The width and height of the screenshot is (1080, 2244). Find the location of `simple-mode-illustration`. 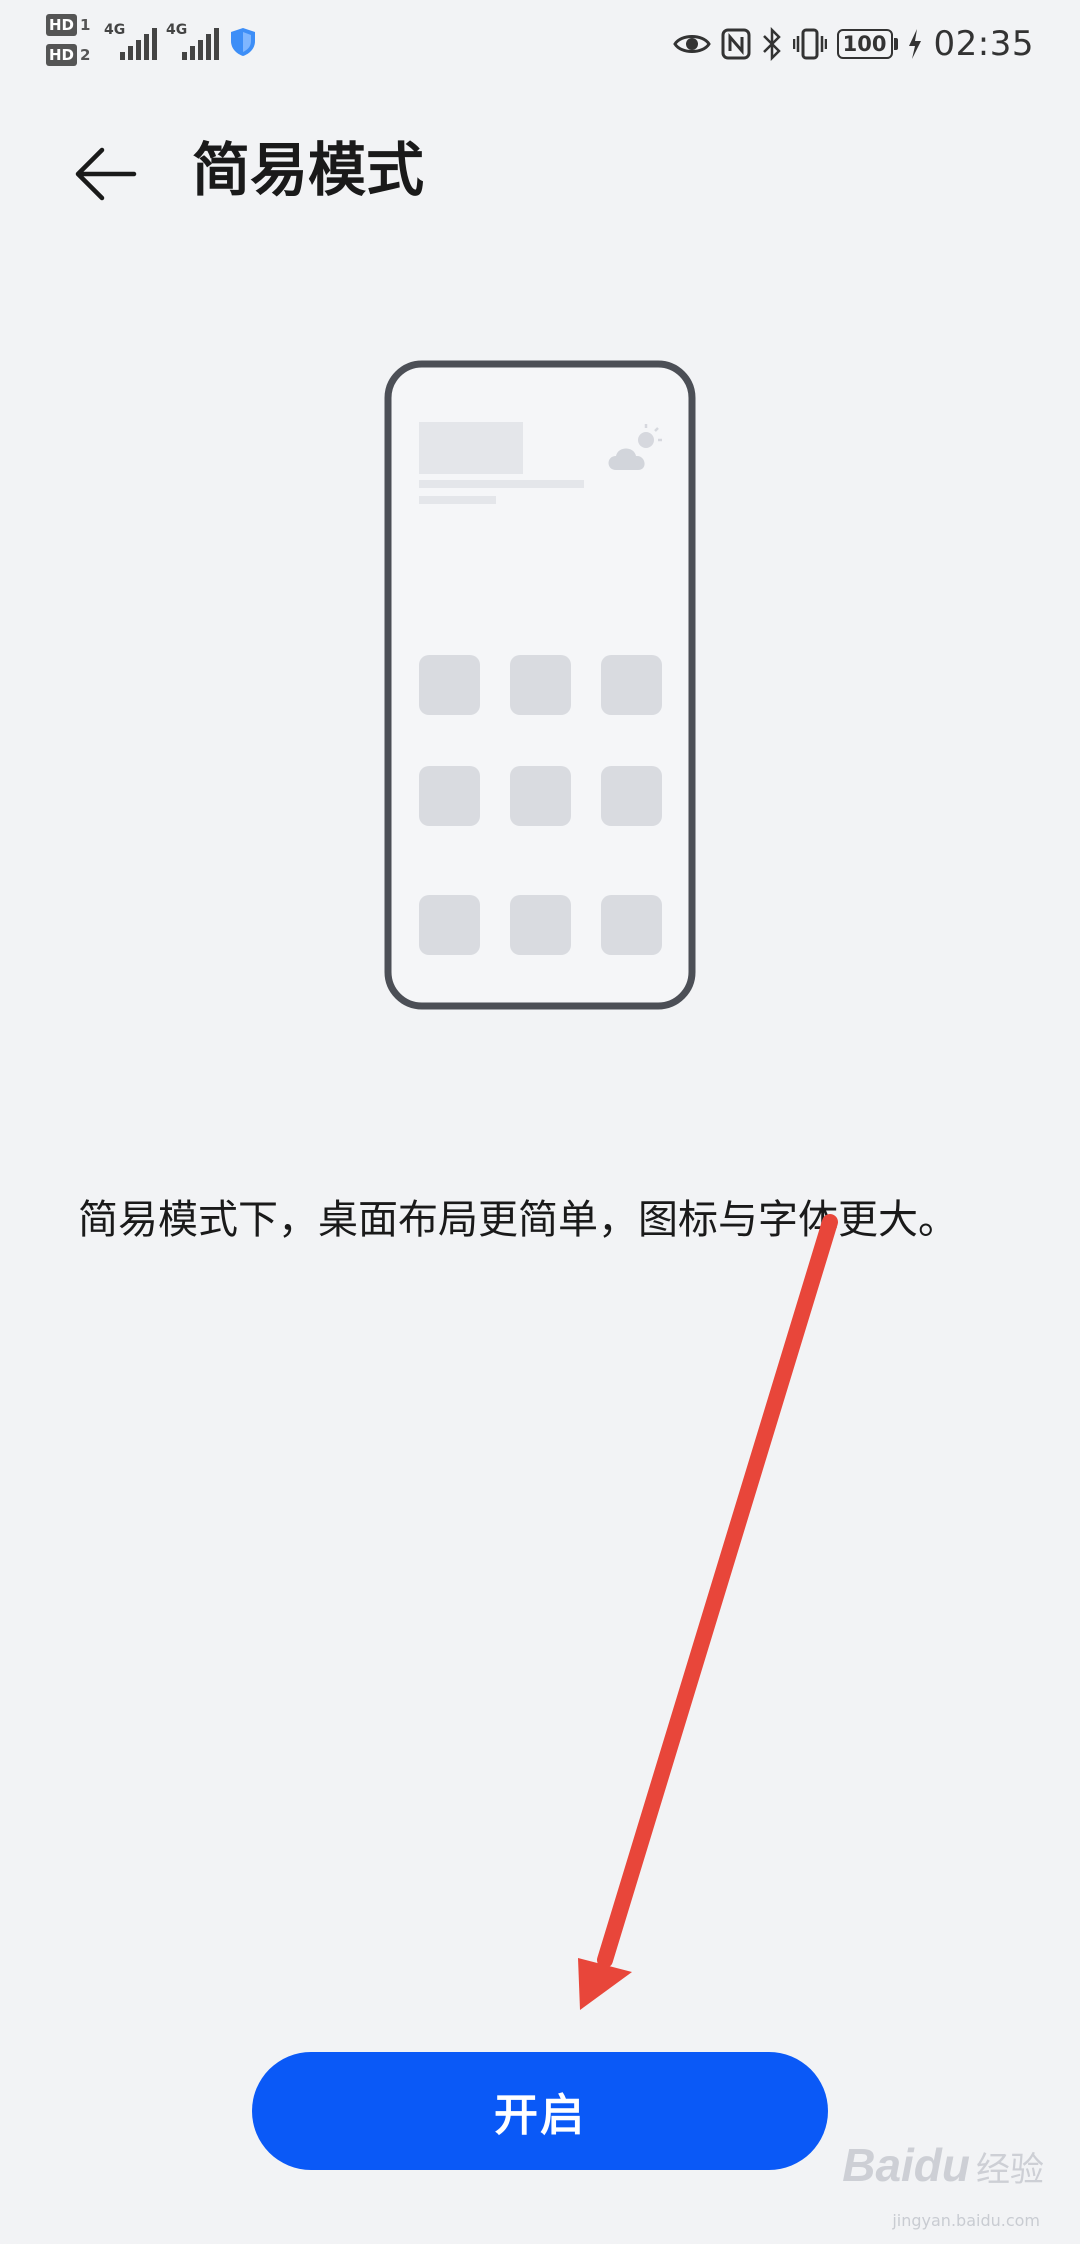

simple-mode-illustration is located at coordinates (540, 685).